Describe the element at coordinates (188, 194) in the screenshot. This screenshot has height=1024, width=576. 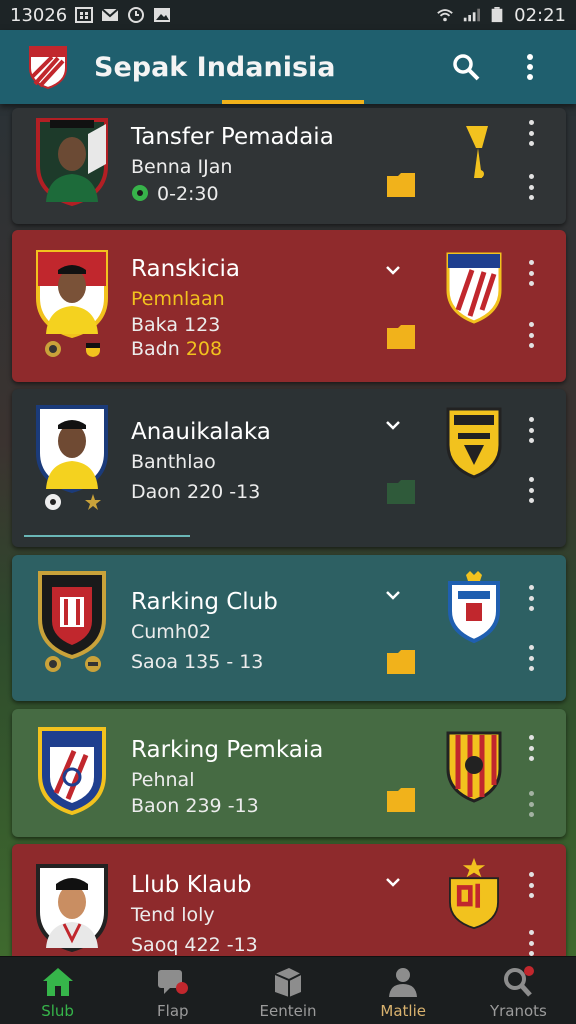
I see `card-time: 0-2:30` at that location.